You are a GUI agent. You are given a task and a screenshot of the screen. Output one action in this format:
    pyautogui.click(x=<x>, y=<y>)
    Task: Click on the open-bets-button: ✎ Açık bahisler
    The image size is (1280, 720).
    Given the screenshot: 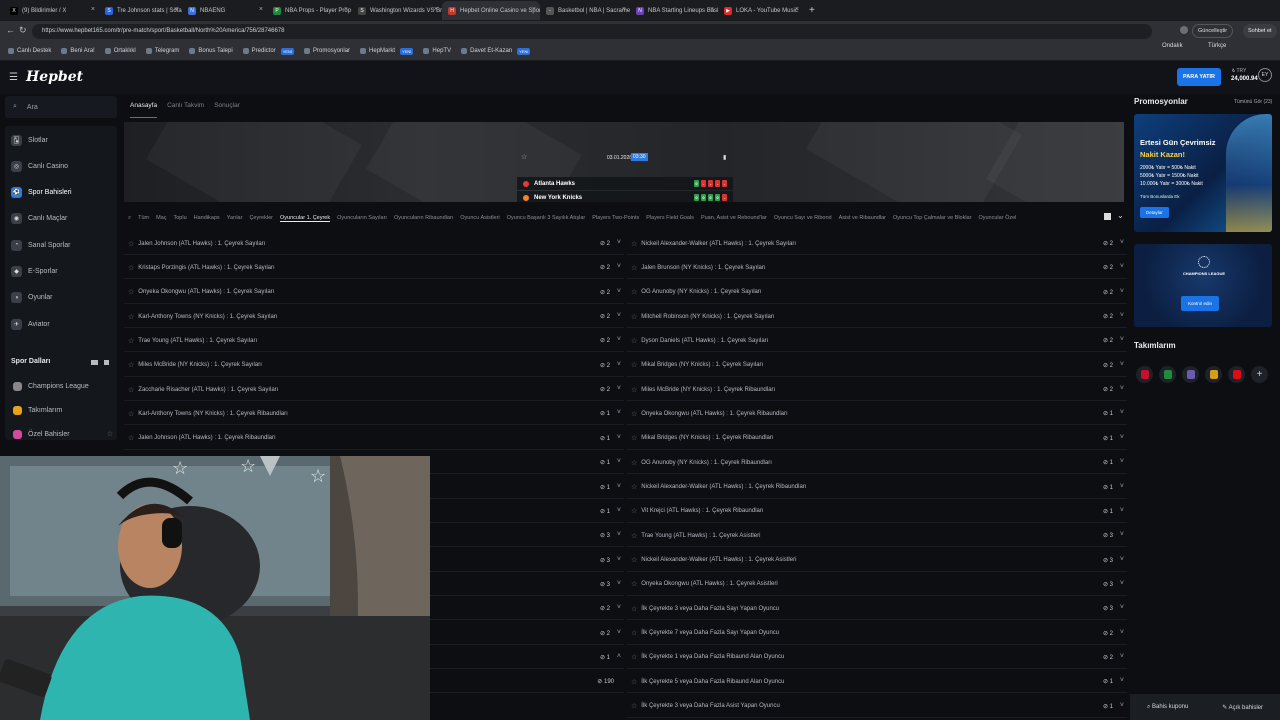 What is the action you would take?
    pyautogui.click(x=1242, y=707)
    